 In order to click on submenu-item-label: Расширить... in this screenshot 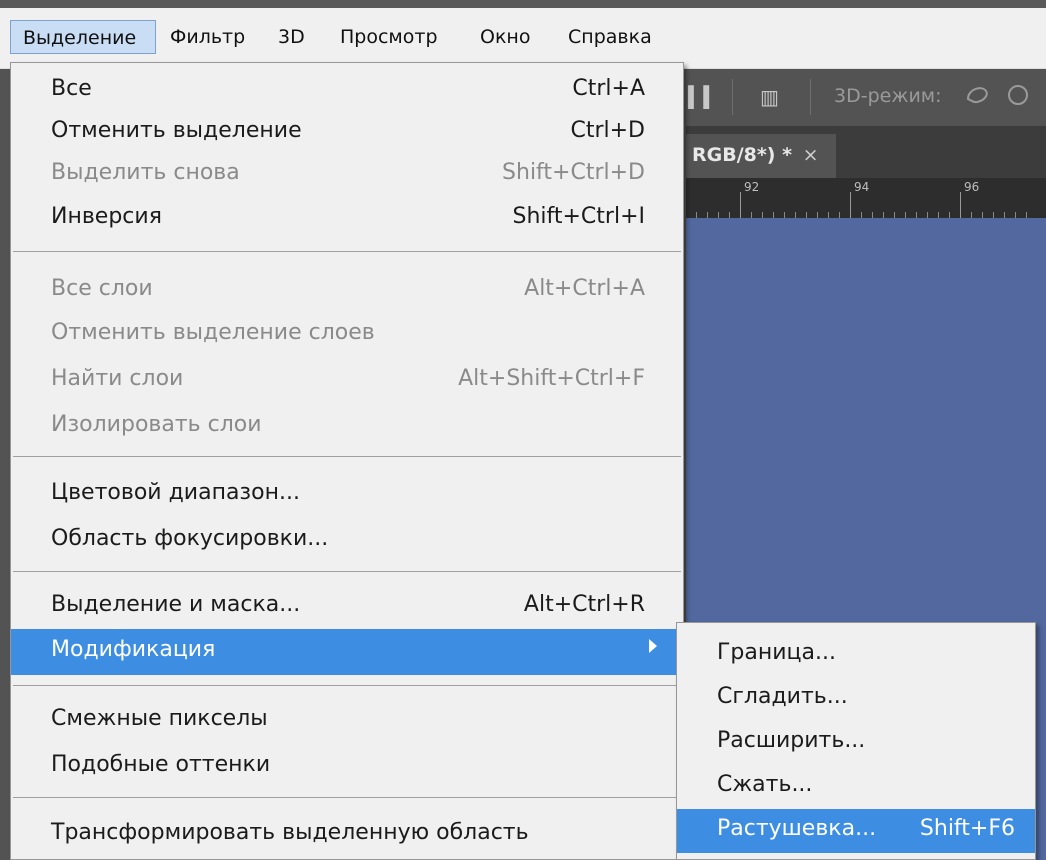, I will do `click(791, 740)`.